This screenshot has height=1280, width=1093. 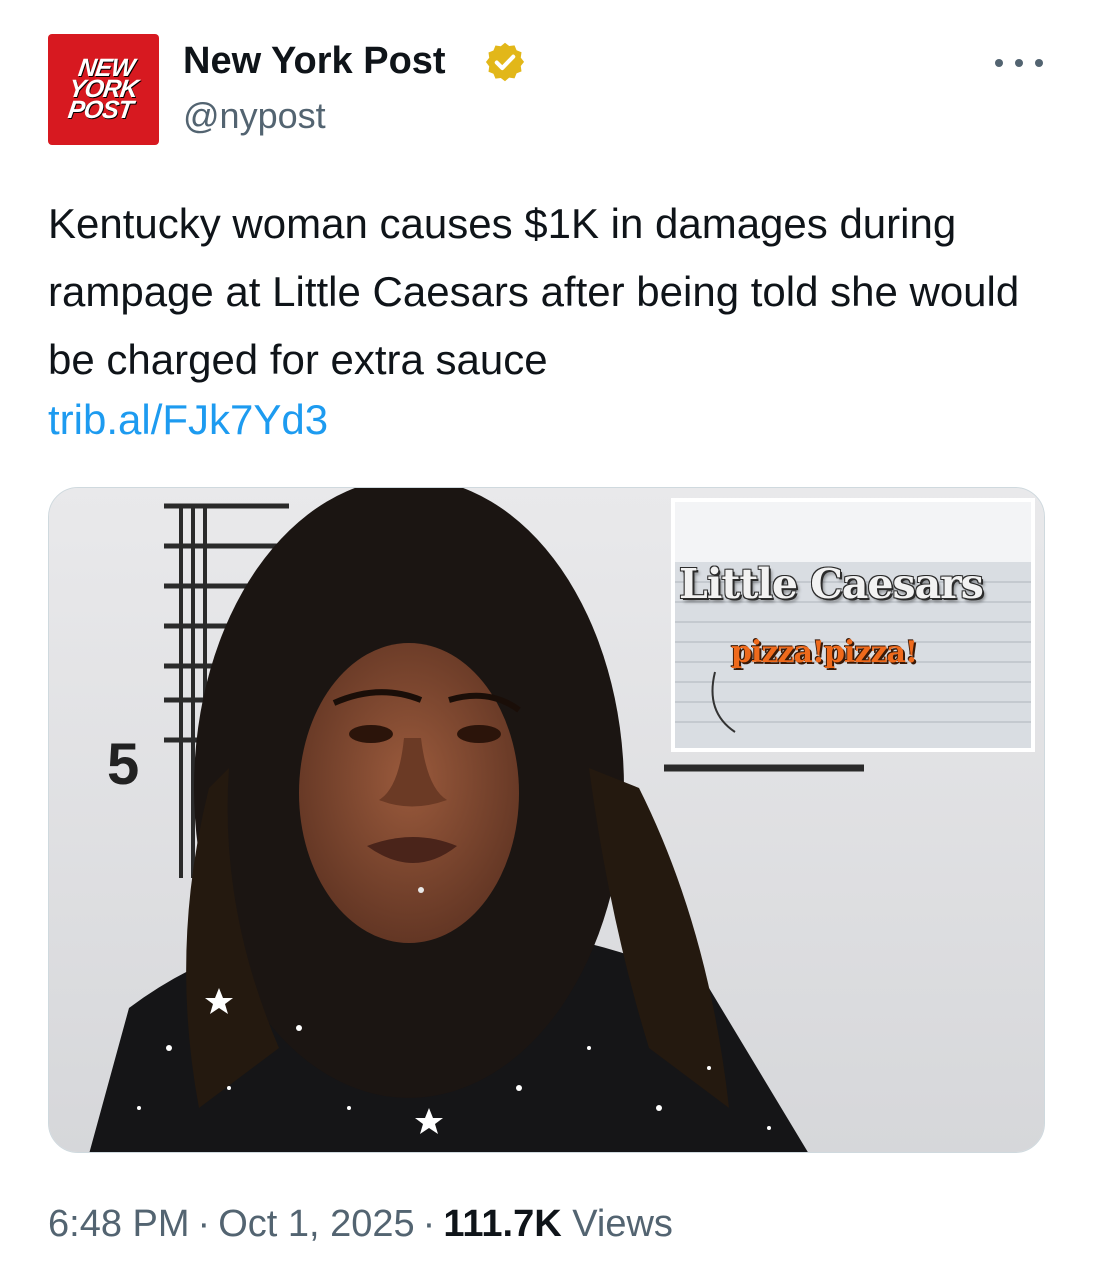 I want to click on avatar: NEW YORK POST, so click(x=103, y=89).